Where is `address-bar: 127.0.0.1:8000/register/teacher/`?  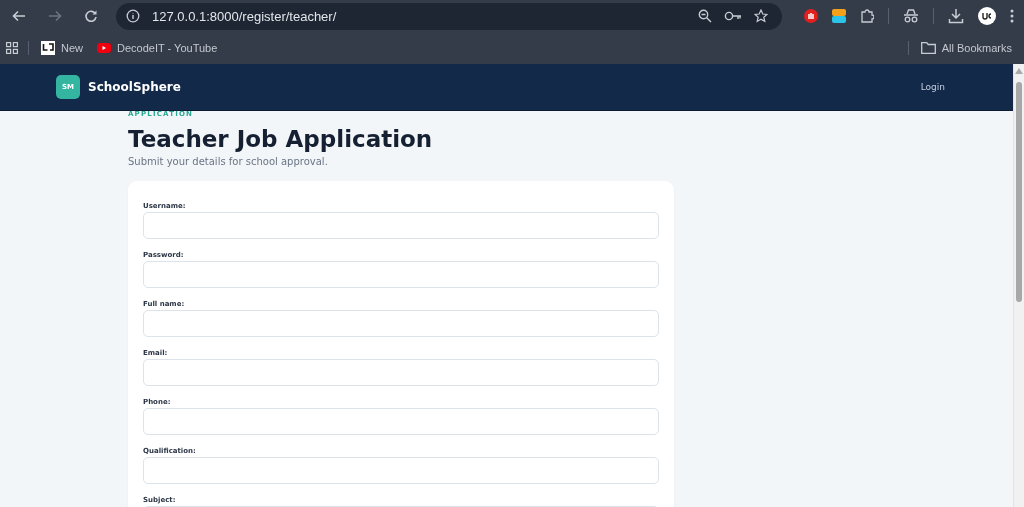 address-bar: 127.0.0.1:8000/register/teacher/ is located at coordinates (449, 16).